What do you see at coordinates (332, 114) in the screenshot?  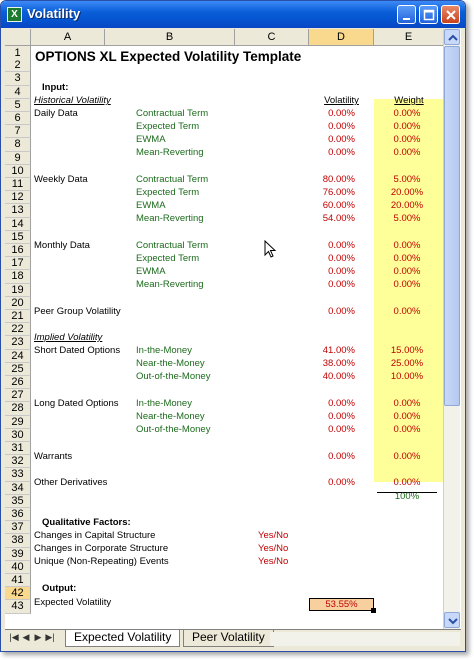 I see `d5-volatility: 0.00%` at bounding box center [332, 114].